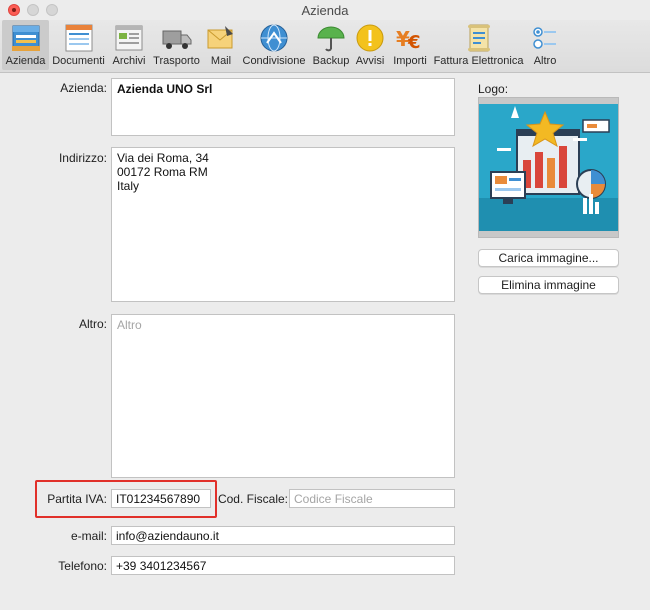  What do you see at coordinates (129, 61) in the screenshot?
I see `toolbar-label: Archivi` at bounding box center [129, 61].